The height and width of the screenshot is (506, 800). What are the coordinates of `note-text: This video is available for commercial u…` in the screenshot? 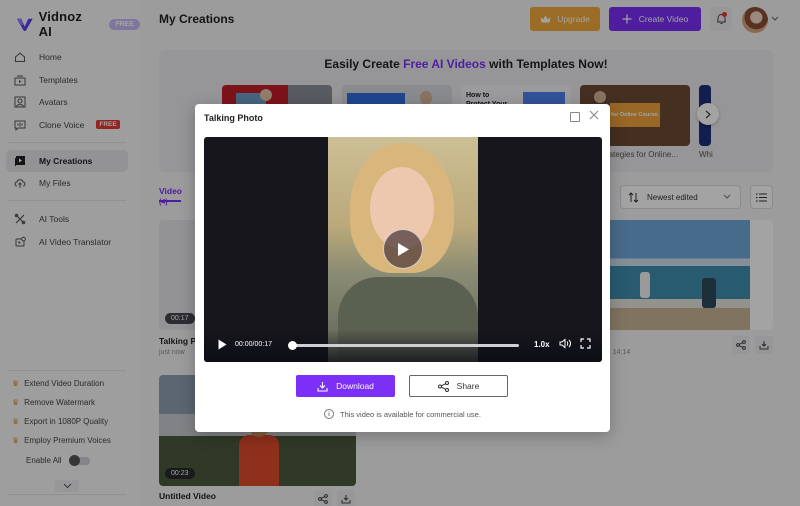 It's located at (410, 414).